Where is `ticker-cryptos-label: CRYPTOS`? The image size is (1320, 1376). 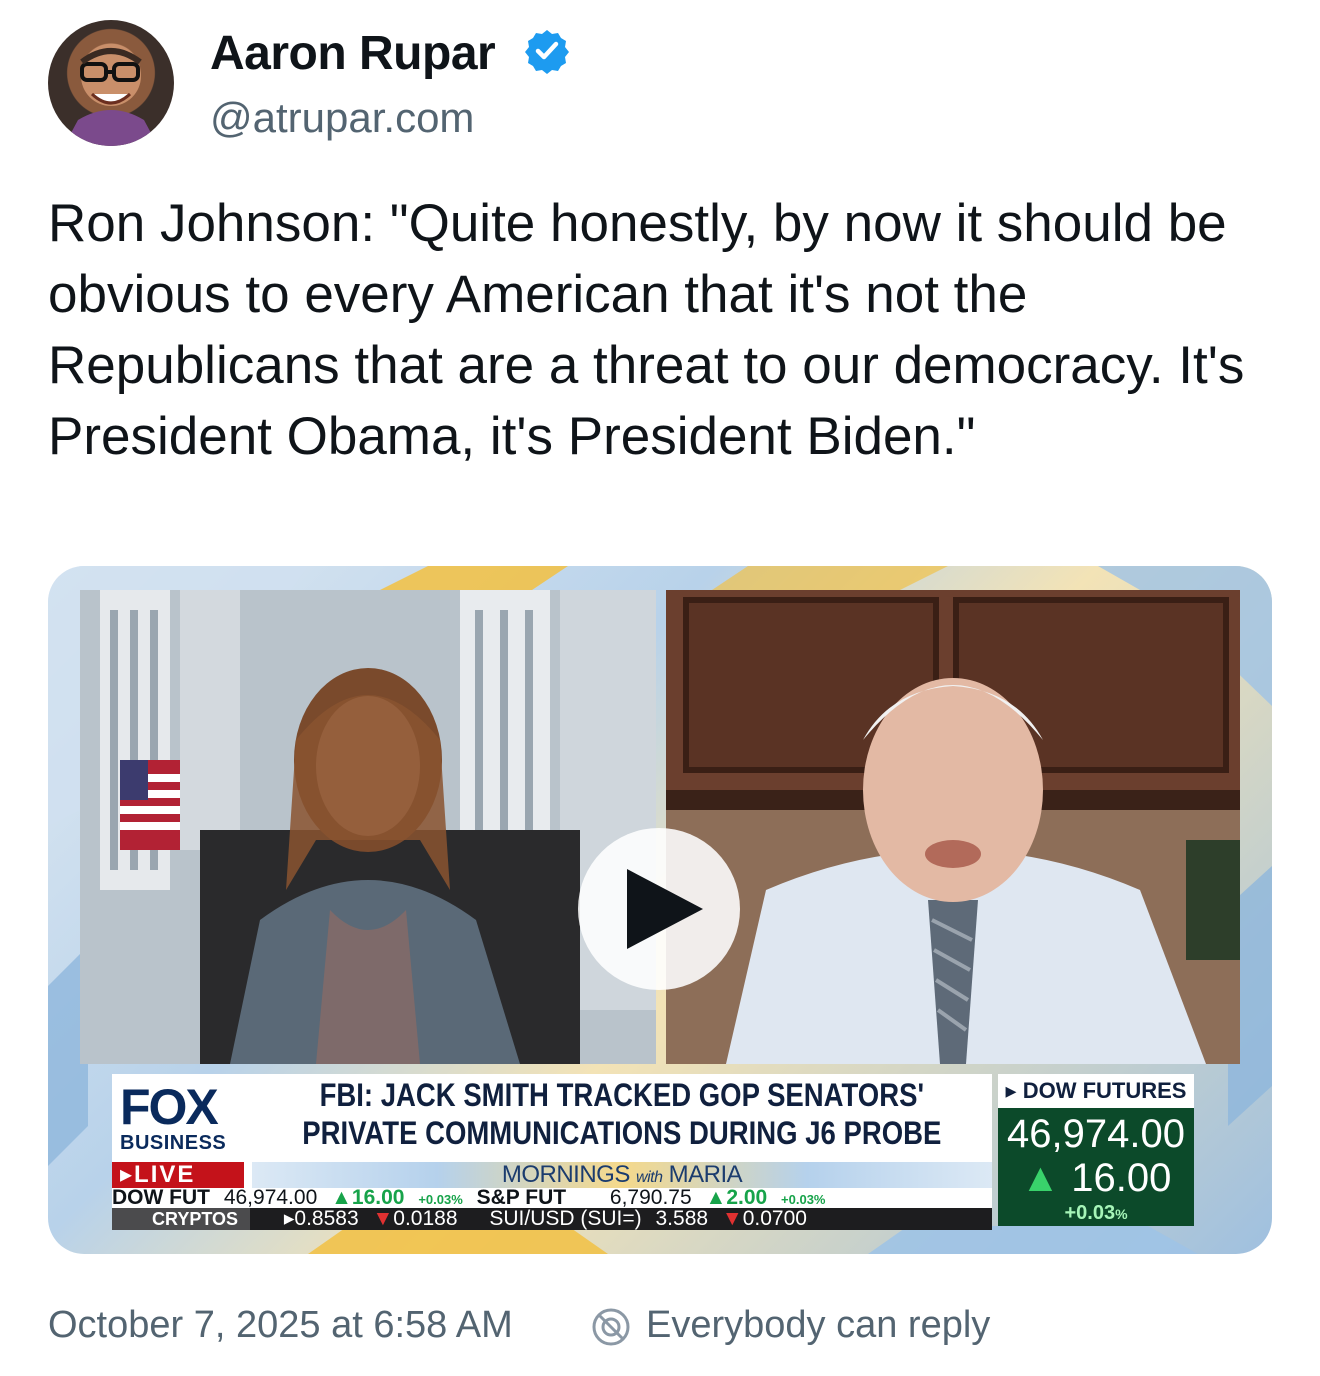
ticker-cryptos-label: CRYPTOS is located at coordinates (181, 1219).